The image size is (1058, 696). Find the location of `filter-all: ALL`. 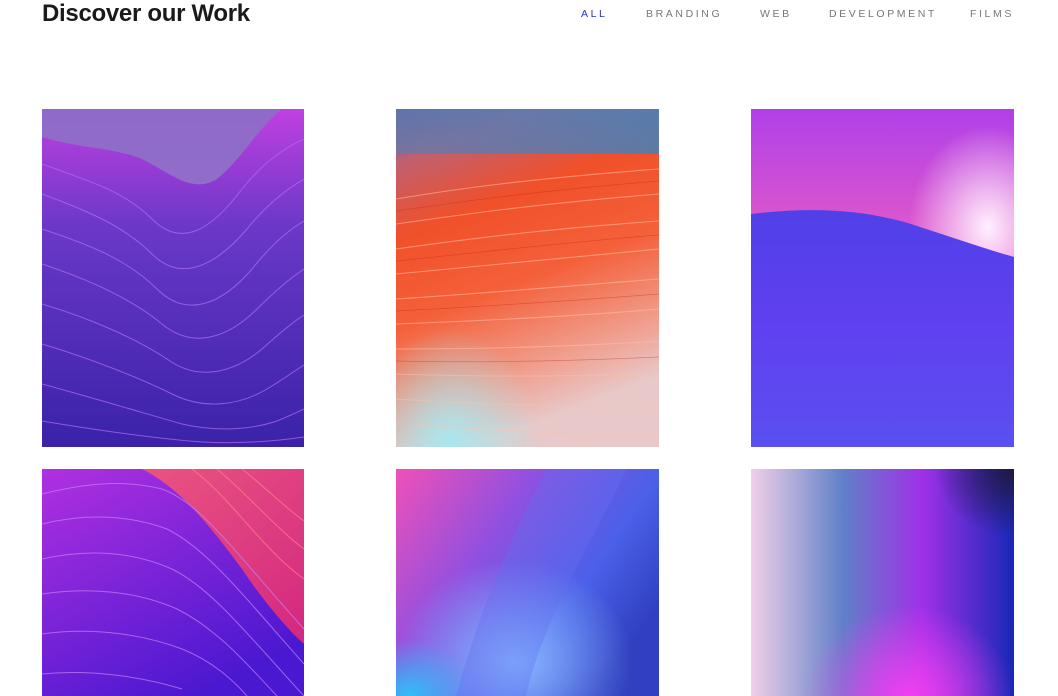

filter-all: ALL is located at coordinates (594, 14).